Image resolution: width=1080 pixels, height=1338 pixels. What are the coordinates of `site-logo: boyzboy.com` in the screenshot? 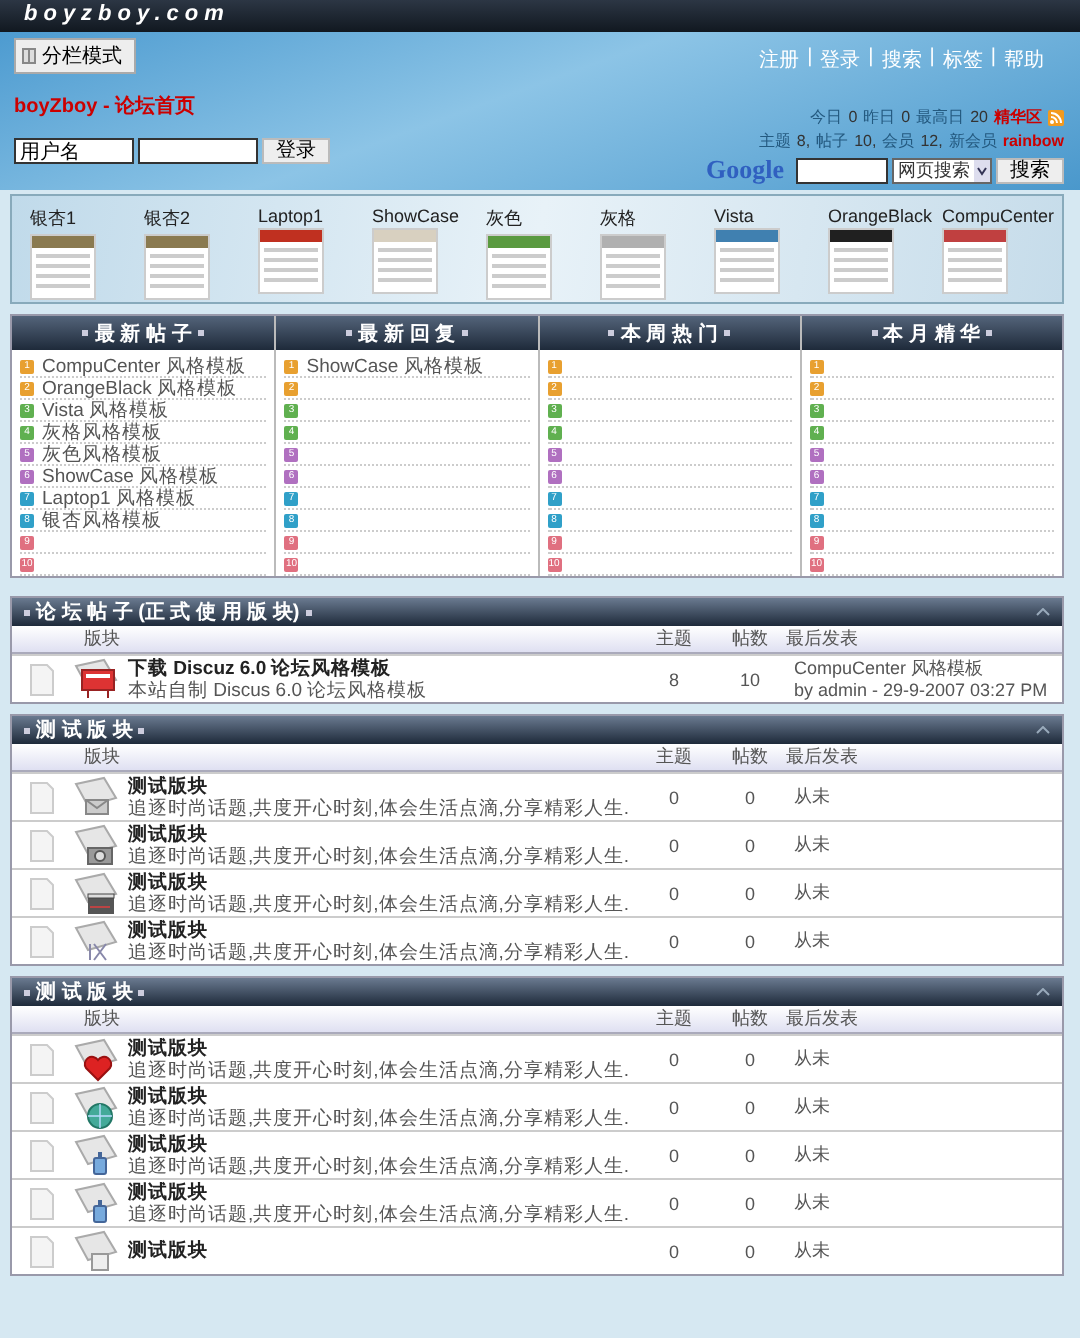 It's located at (127, 14).